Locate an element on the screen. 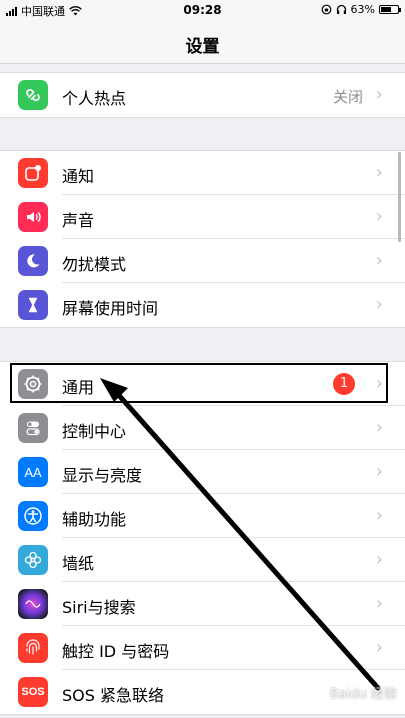 This screenshot has height=718, width=405. battery-percent: 63% is located at coordinates (362, 9).